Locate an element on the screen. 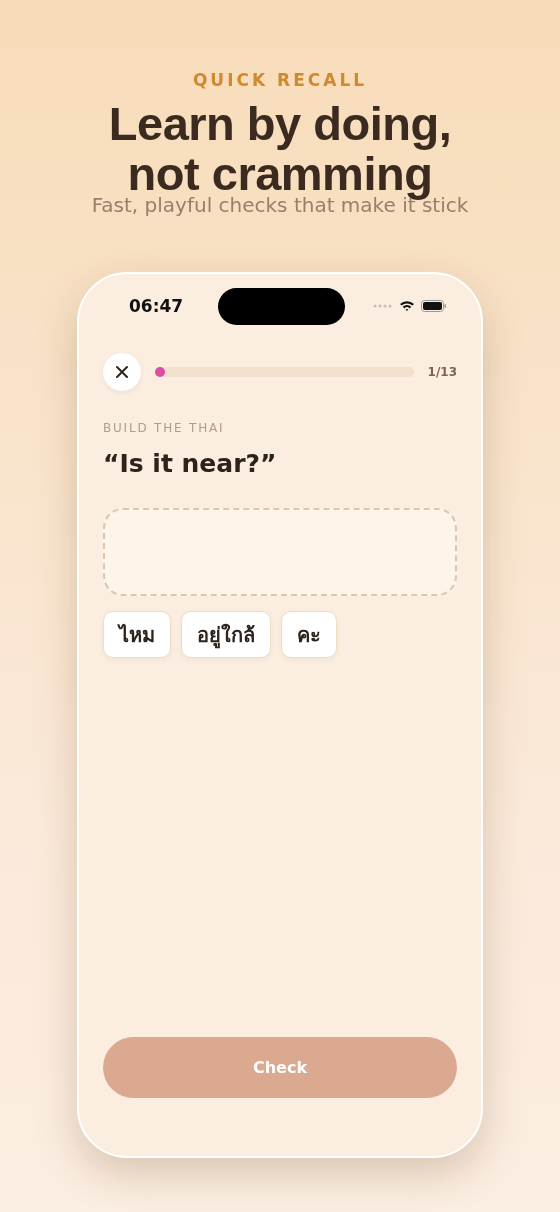 The height and width of the screenshot is (1212, 560). instruction-label: BUILD THE THAI is located at coordinates (164, 428).